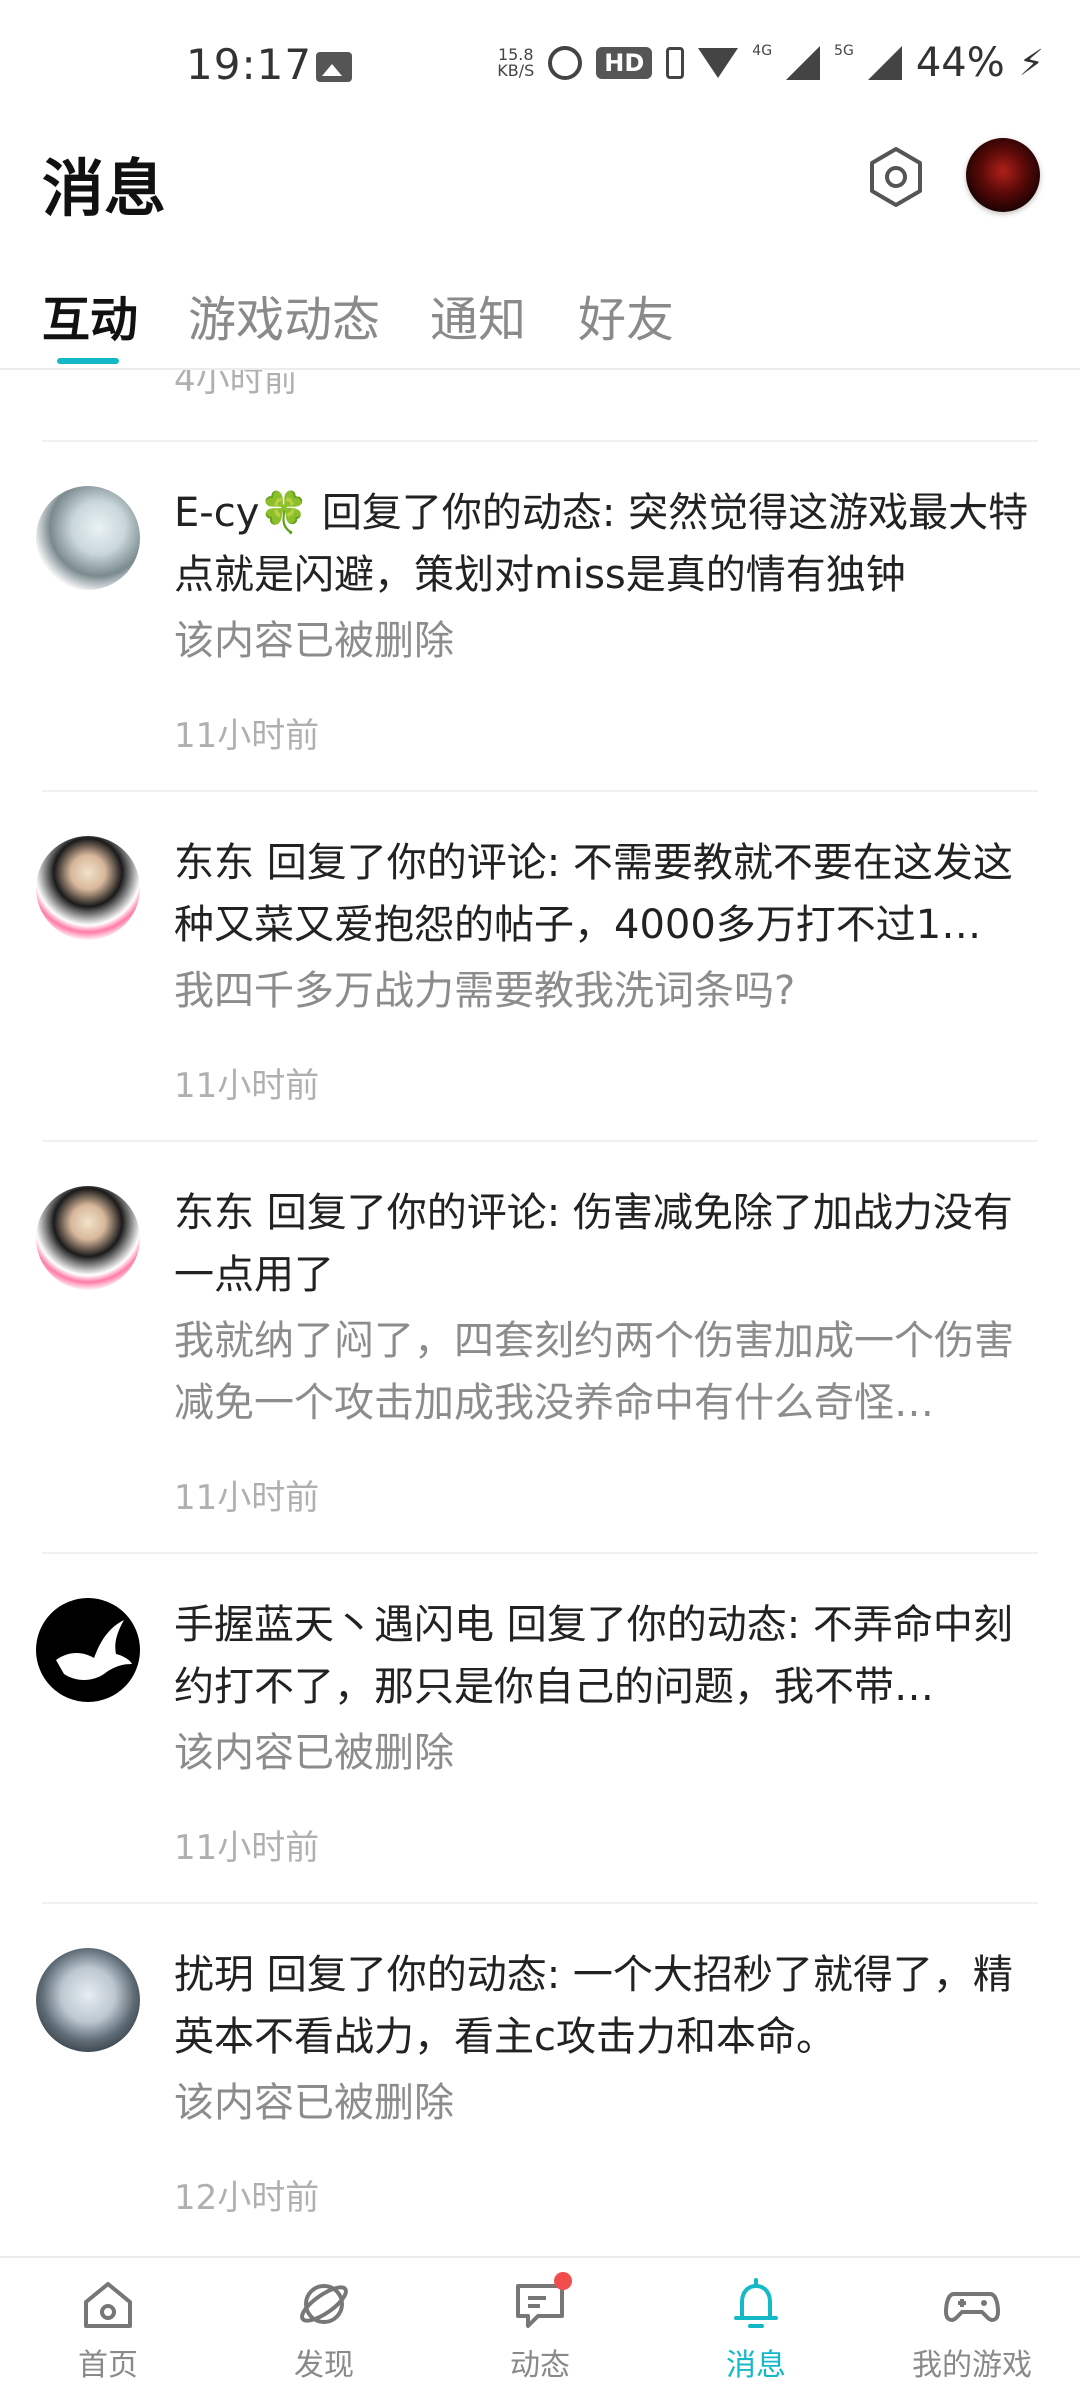  I want to click on nav-messages-label: 消息, so click(756, 2365).